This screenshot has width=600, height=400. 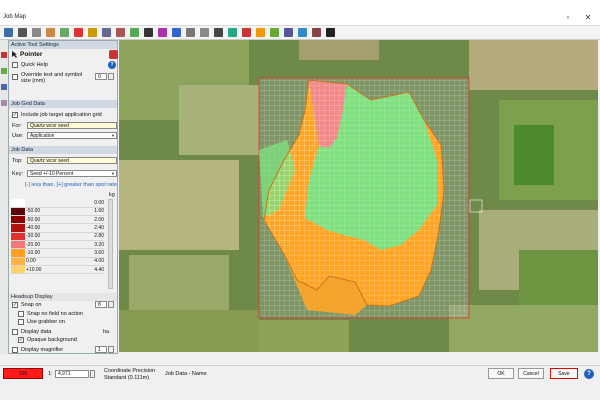 What do you see at coordinates (49, 261) in the screenshot?
I see `legend-percent: 0.00` at bounding box center [49, 261].